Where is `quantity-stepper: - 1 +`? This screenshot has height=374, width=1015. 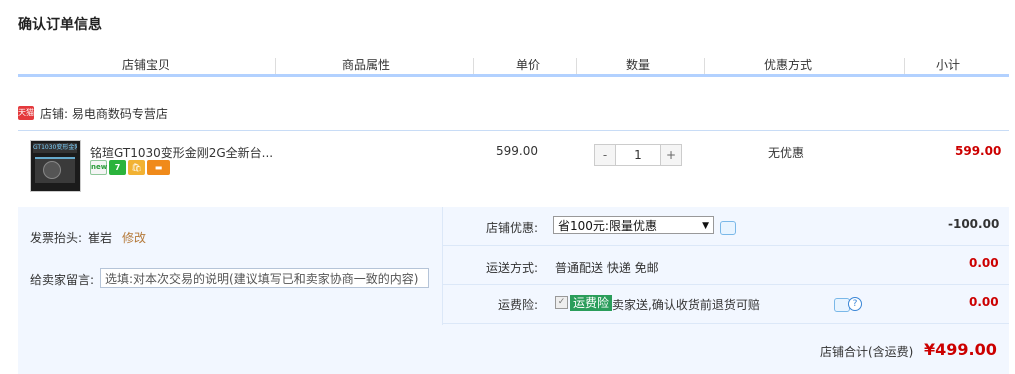 quantity-stepper: - 1 + is located at coordinates (638, 155).